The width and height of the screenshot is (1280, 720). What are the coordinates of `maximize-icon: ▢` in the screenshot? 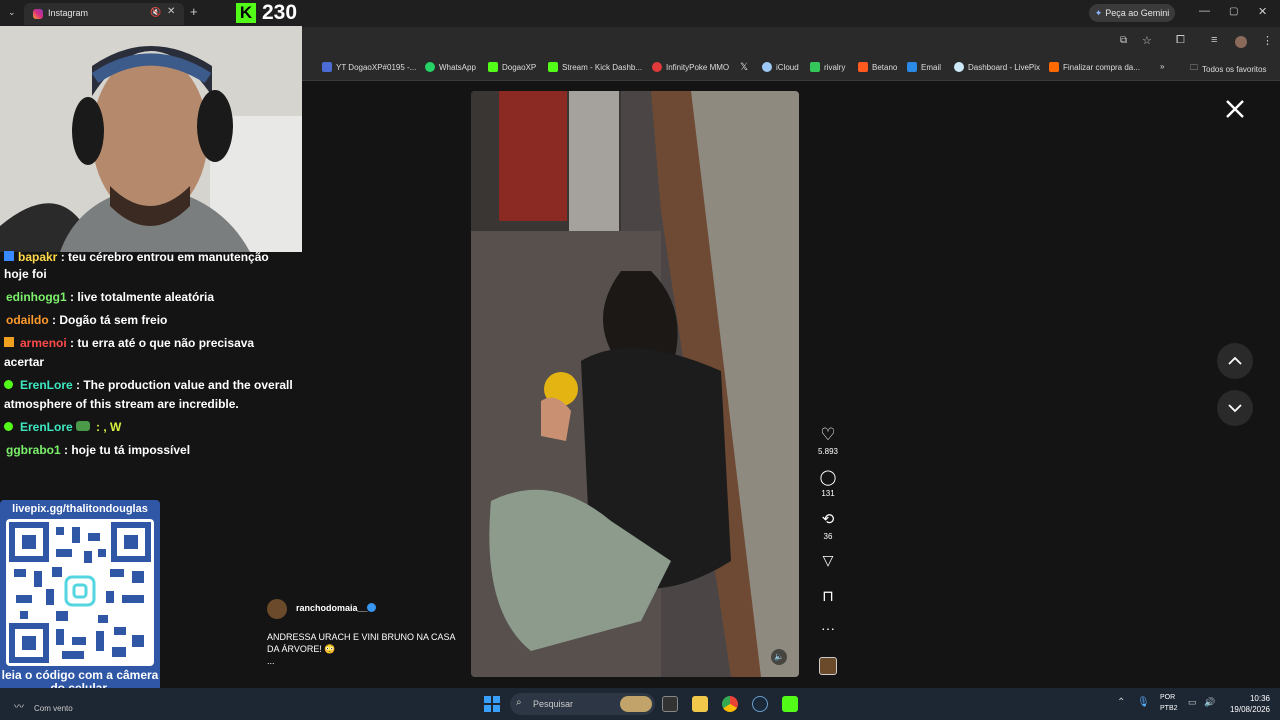 It's located at (1233, 11).